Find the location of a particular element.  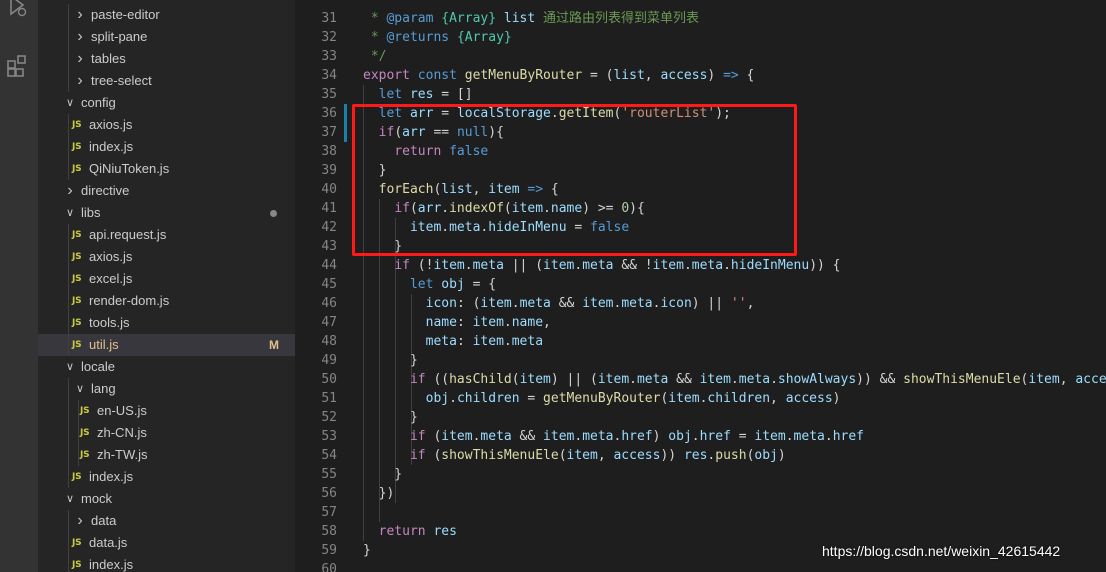

folder-label: data is located at coordinates (104, 520).